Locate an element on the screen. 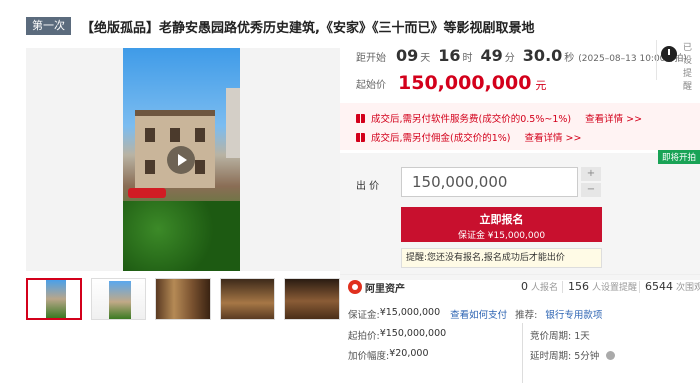  reminder-count: 156 人设置提醒 is located at coordinates (602, 286).